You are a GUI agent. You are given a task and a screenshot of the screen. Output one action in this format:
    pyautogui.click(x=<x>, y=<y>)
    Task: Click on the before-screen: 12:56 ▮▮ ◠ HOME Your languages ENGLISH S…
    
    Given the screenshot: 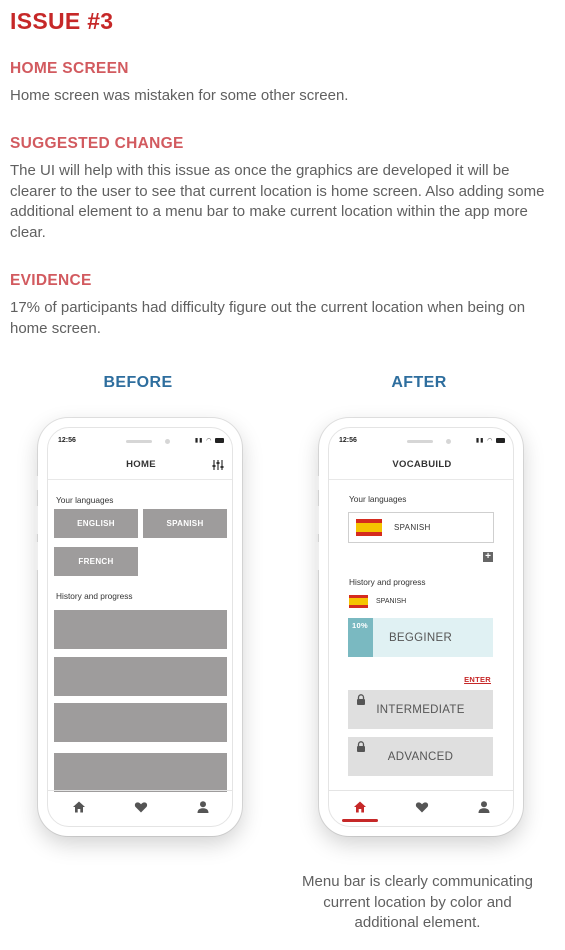 What is the action you would take?
    pyautogui.click(x=140, y=627)
    